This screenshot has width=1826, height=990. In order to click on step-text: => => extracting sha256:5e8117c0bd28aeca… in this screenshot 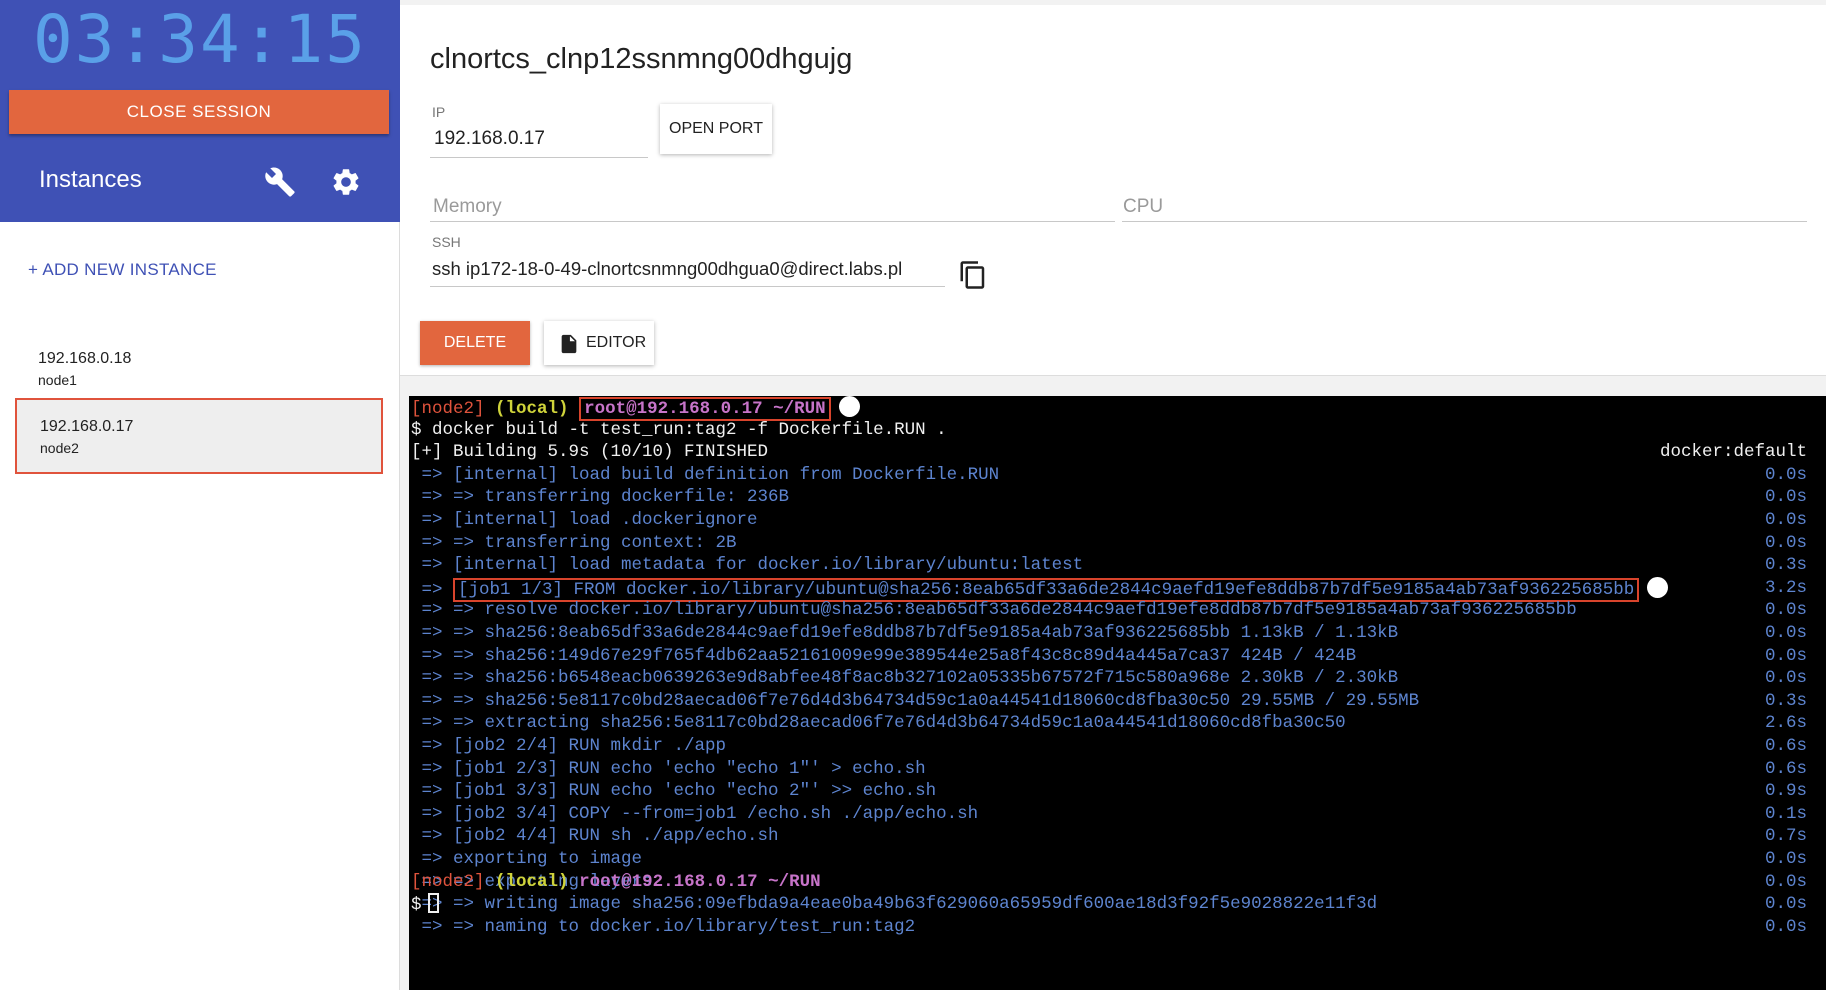, I will do `click(878, 723)`.